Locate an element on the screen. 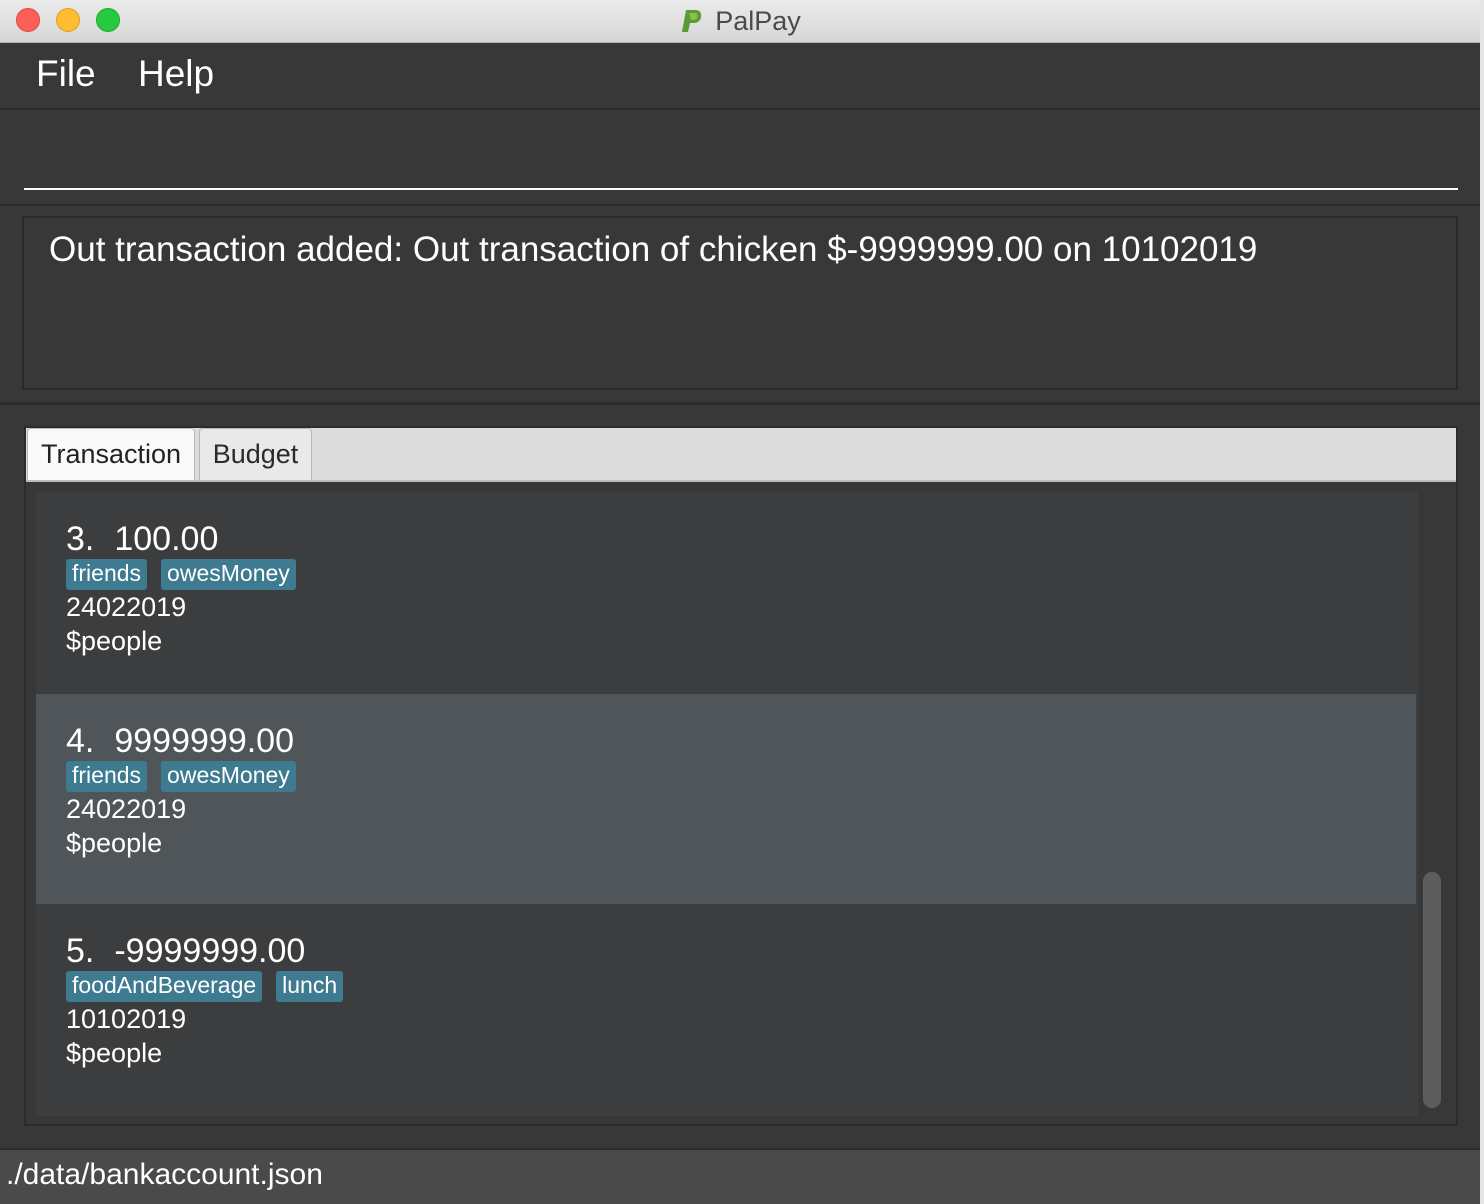 The width and height of the screenshot is (1484, 1204). menu-file: File is located at coordinates (66, 74).